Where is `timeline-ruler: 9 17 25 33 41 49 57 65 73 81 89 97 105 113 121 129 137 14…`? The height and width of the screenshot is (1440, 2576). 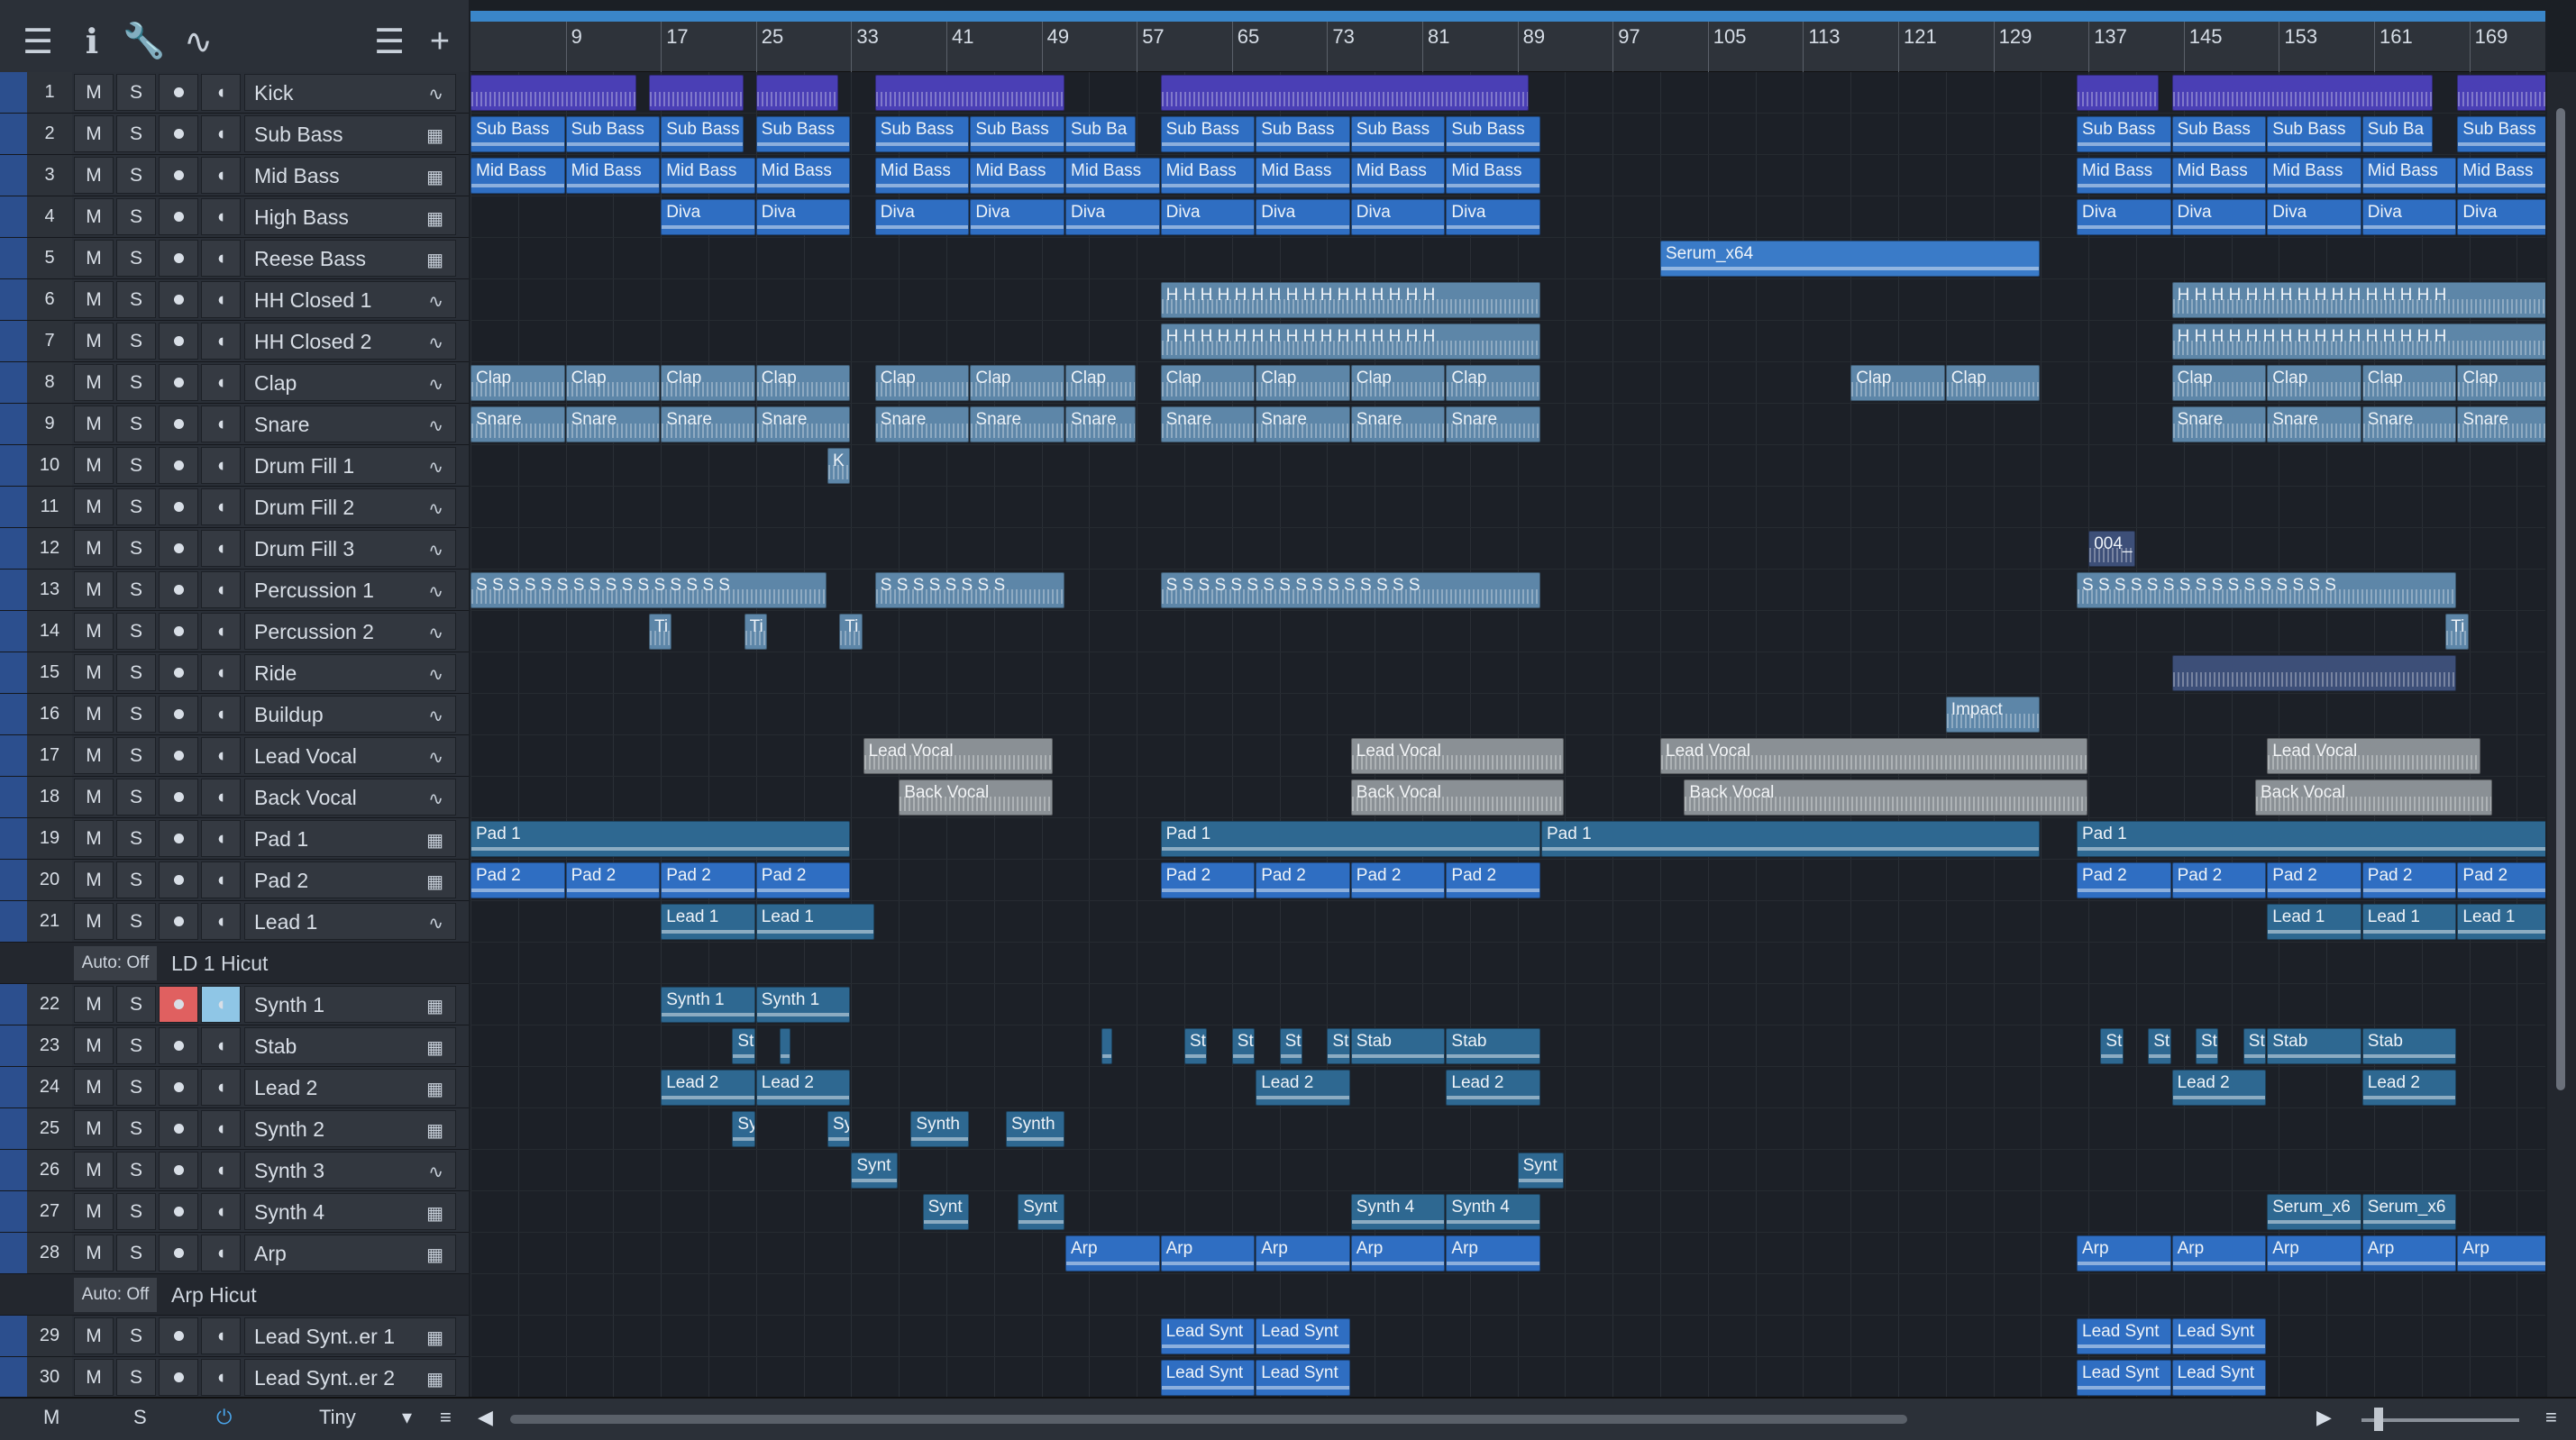
timeline-ruler: 9 17 25 33 41 49 57 65 73 81 89 97 105 113 121 129 137 14… is located at coordinates (1507, 47).